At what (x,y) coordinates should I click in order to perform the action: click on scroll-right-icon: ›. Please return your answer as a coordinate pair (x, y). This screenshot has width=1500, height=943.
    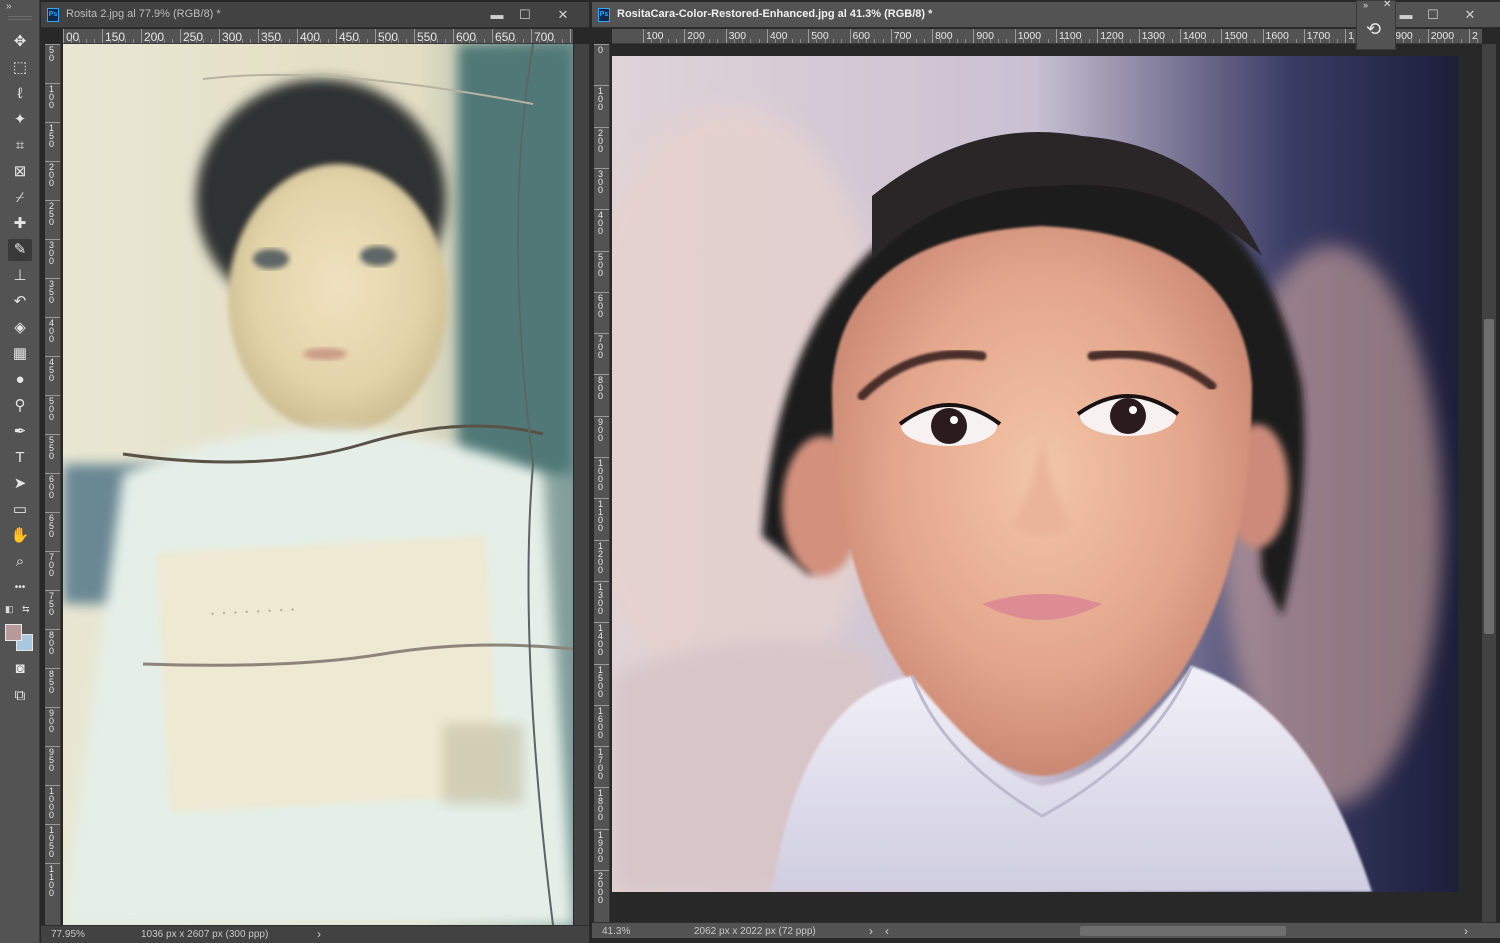
    Looking at the image, I should click on (1466, 931).